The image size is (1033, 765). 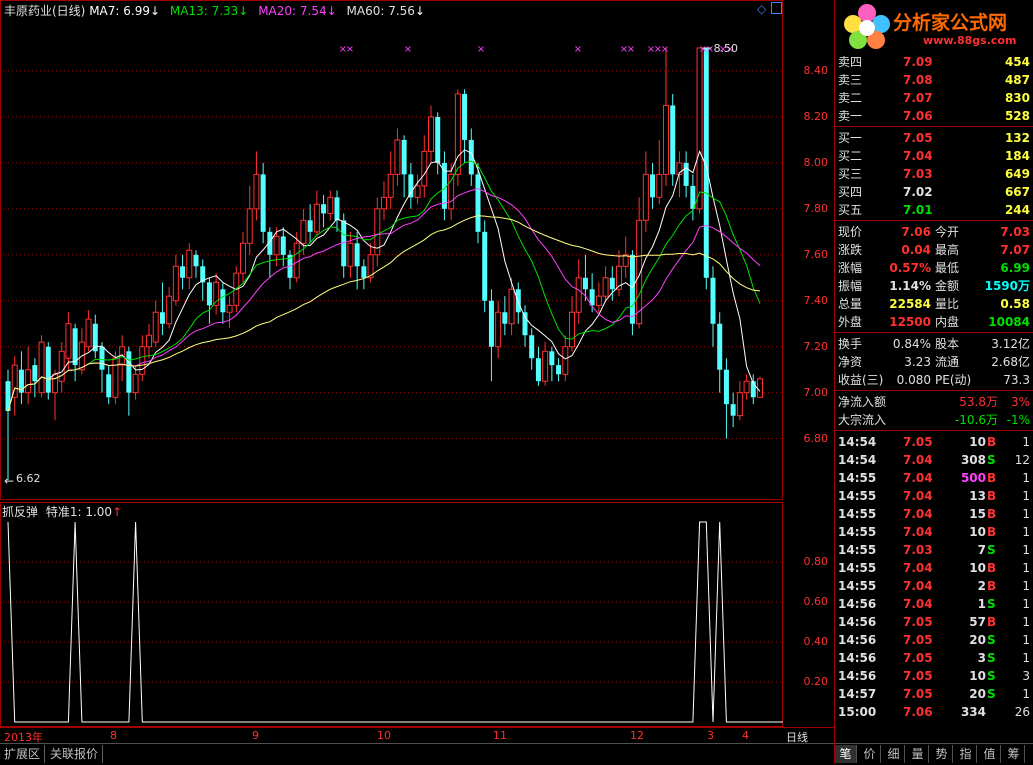 What do you see at coordinates (934, 430) in the screenshot?
I see `divider` at bounding box center [934, 430].